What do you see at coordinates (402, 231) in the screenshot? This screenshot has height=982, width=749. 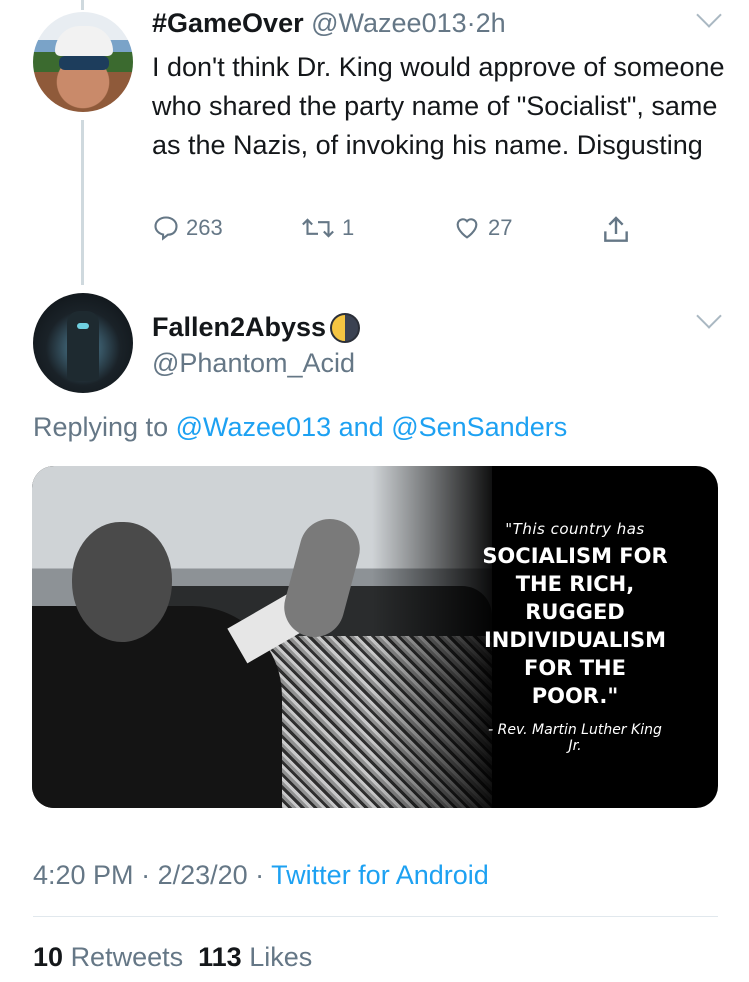 I see `tweet1-actions: 263 1 27` at bounding box center [402, 231].